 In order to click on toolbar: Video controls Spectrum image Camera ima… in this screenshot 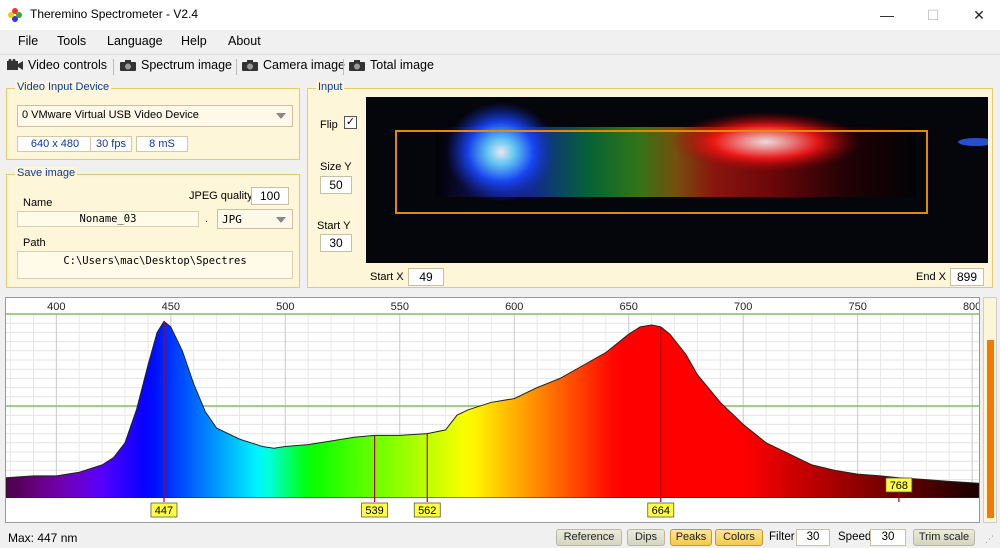, I will do `click(500, 66)`.